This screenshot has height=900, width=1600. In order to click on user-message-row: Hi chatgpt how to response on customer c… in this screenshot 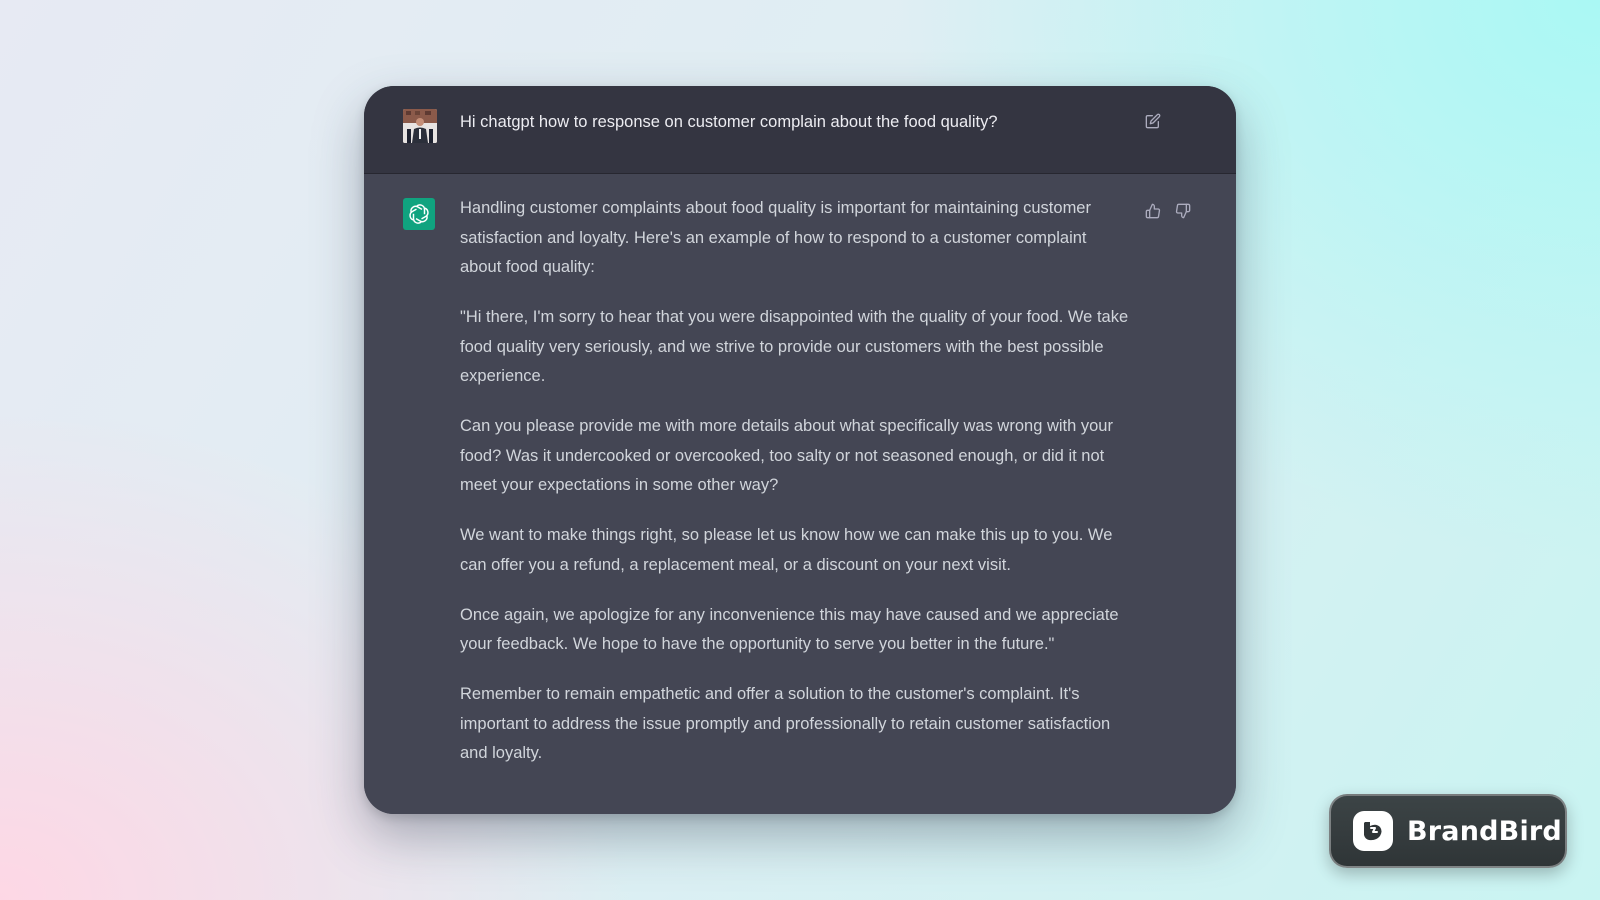, I will do `click(800, 130)`.